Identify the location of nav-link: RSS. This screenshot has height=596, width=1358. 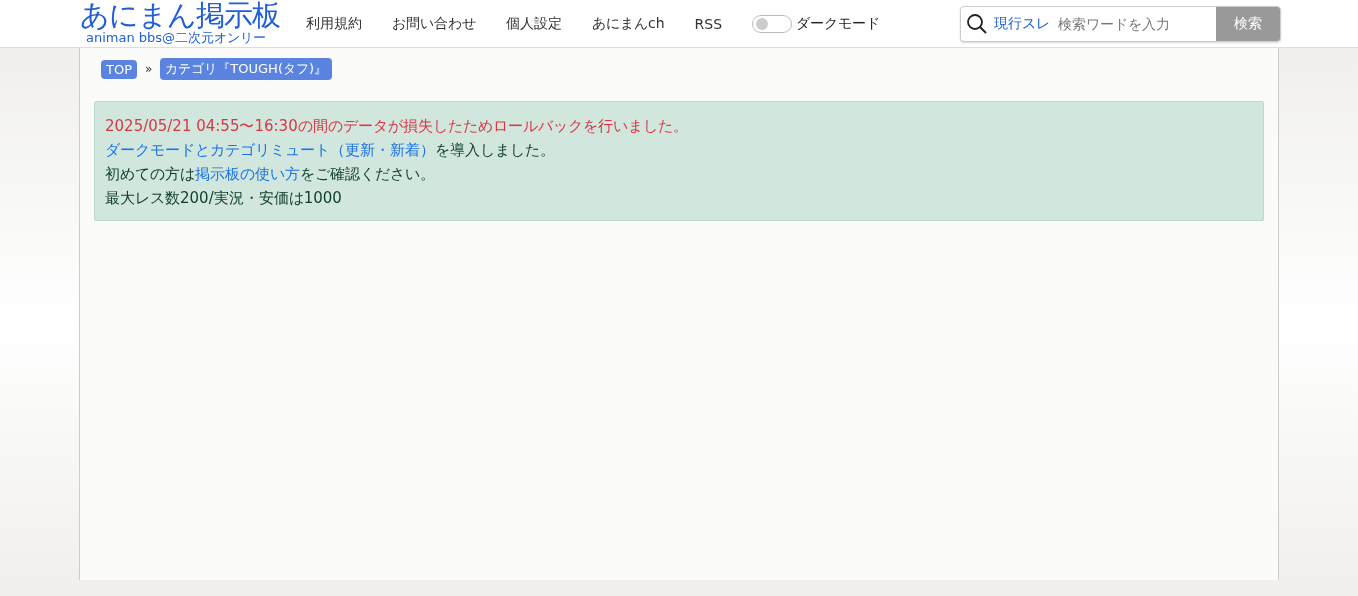
(708, 23).